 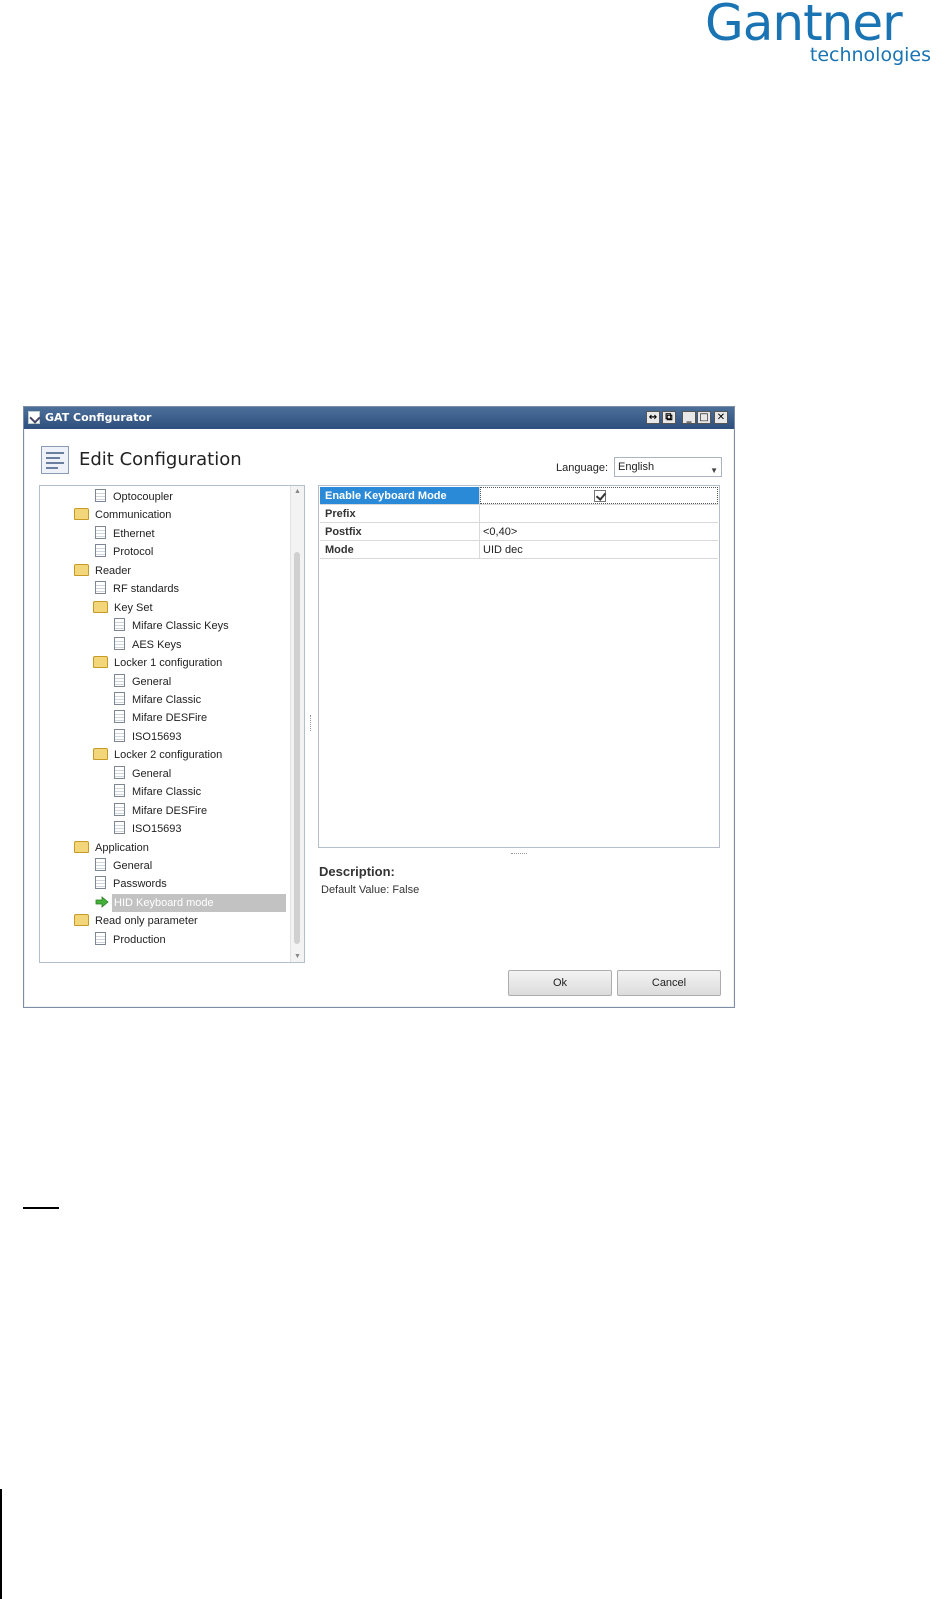 What do you see at coordinates (133, 515) in the screenshot?
I see `tree-item-label: Communication` at bounding box center [133, 515].